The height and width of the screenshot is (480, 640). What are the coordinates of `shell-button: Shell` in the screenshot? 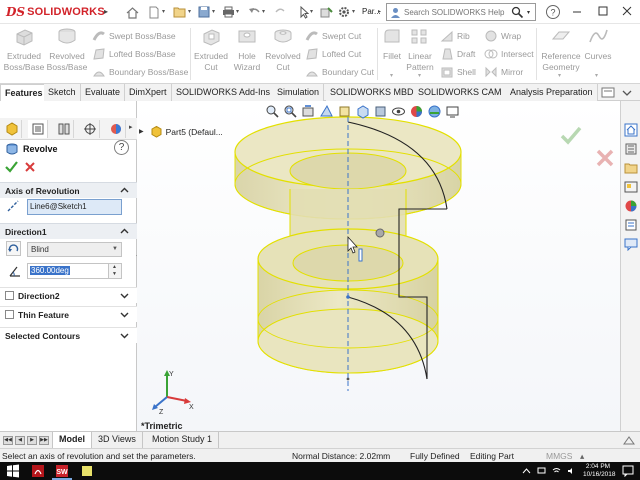 It's located at (458, 72).